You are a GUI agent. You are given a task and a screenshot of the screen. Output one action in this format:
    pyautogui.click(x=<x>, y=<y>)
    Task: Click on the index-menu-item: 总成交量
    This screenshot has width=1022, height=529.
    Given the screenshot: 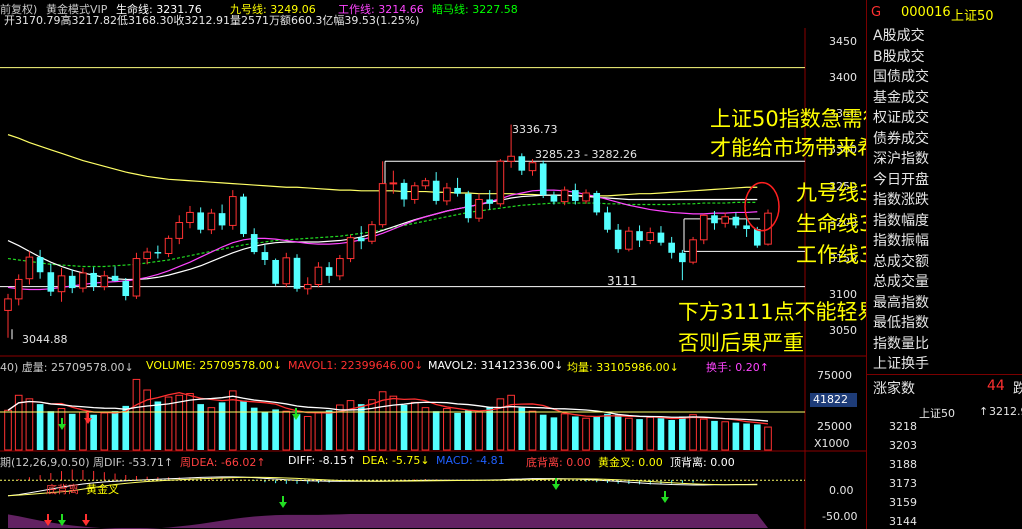 What is the action you would take?
    pyautogui.click(x=901, y=282)
    